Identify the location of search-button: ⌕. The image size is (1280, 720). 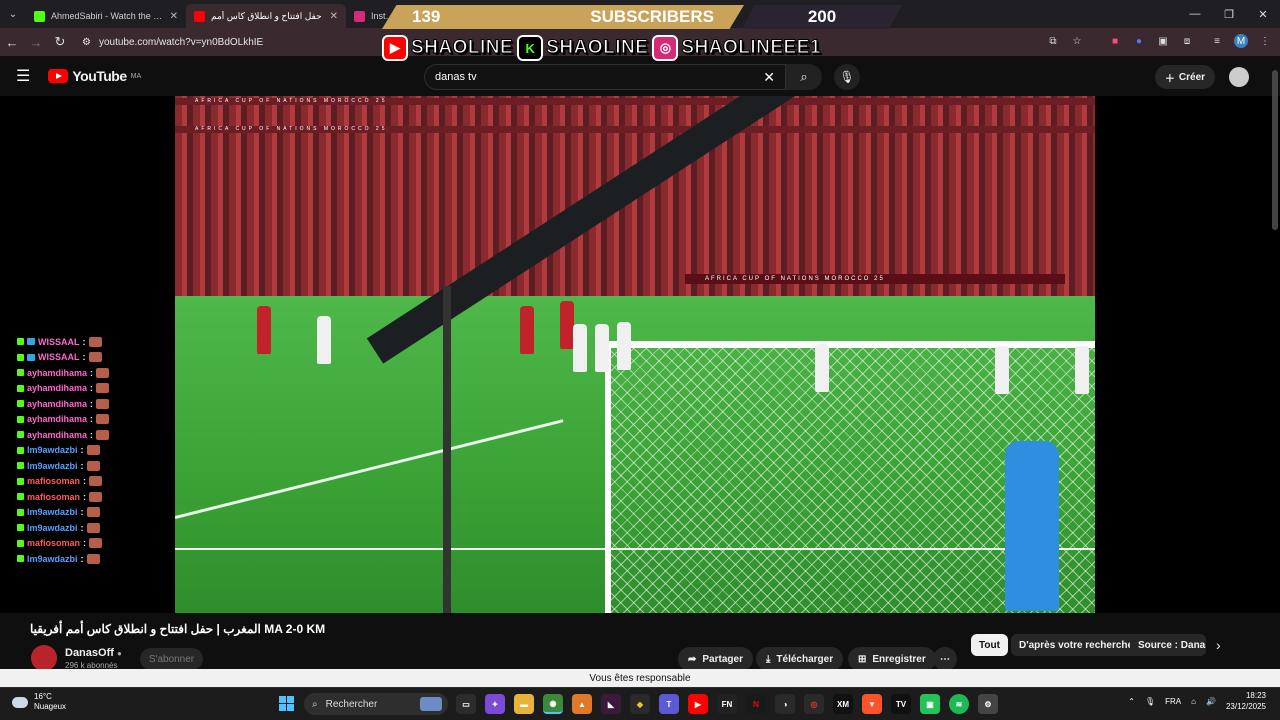
(804, 77).